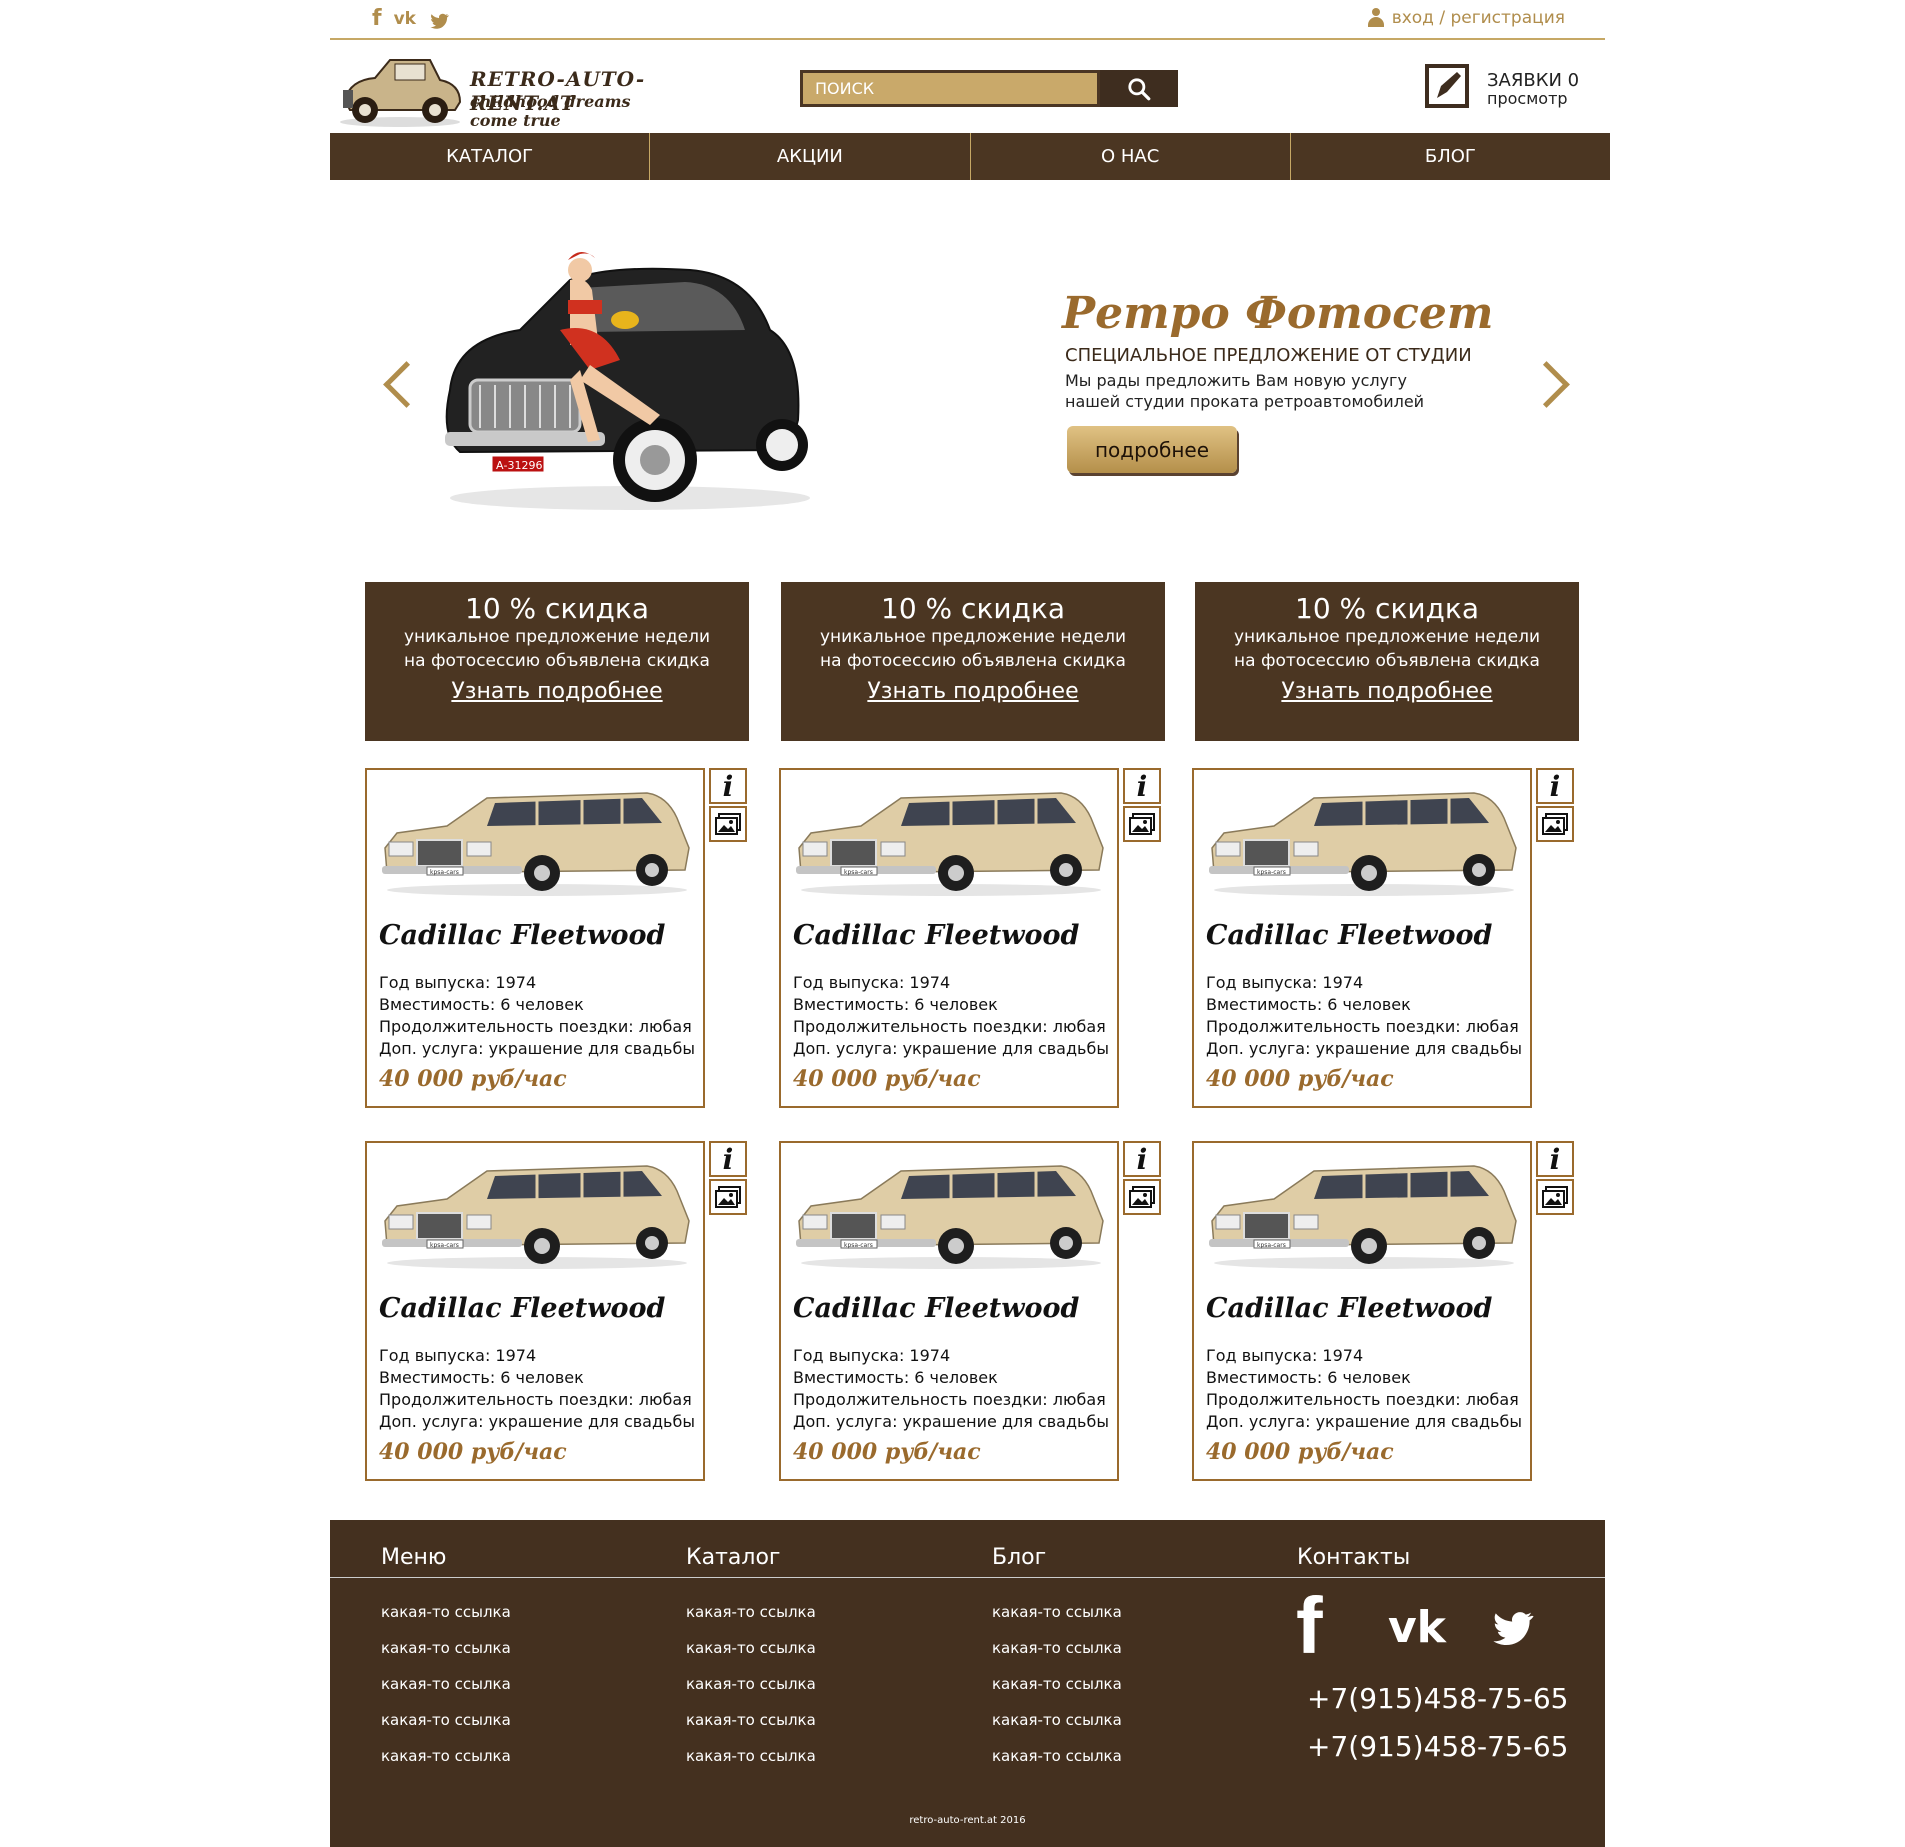 The width and height of the screenshot is (1905, 1847). I want to click on search-button, so click(1139, 88).